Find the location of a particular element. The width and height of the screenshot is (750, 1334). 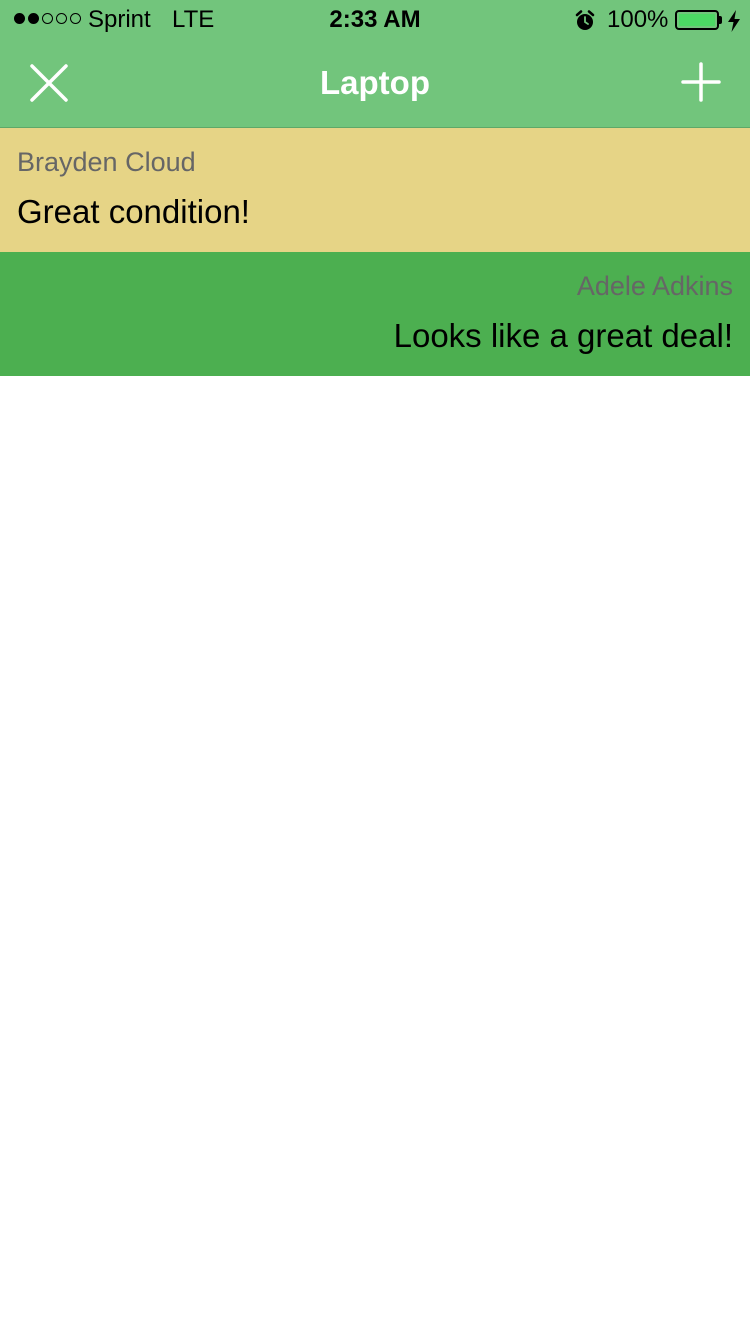

message-author: Brayden Cloud is located at coordinates (106, 162).